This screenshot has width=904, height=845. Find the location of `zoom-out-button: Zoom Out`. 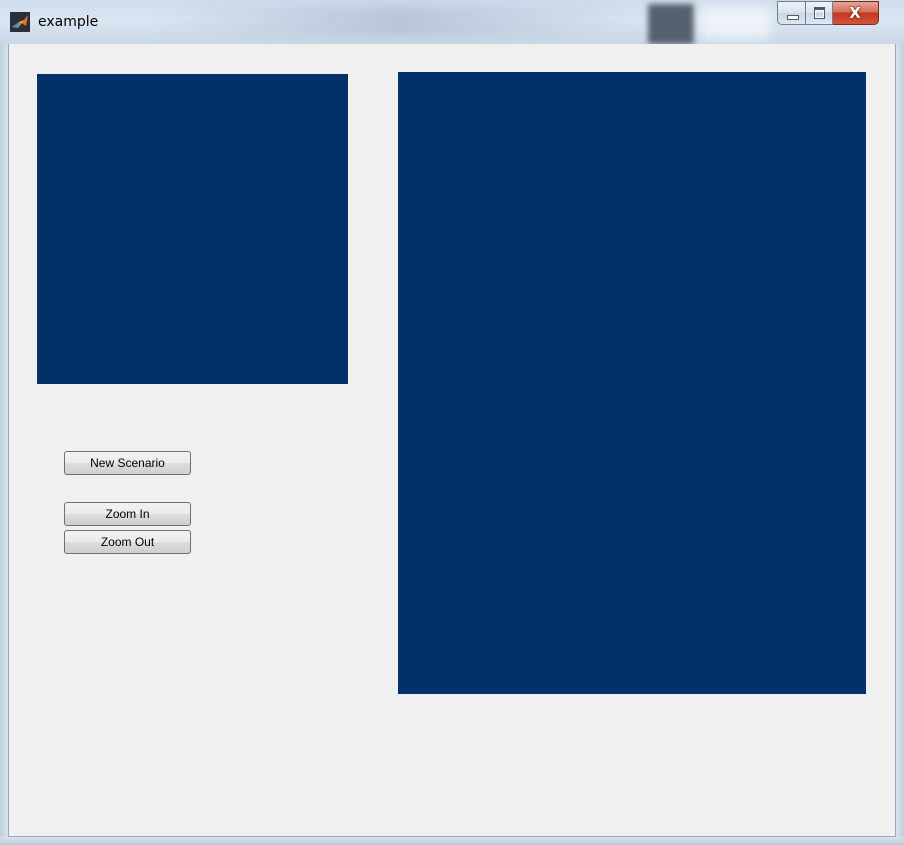

zoom-out-button: Zoom Out is located at coordinates (127, 542).